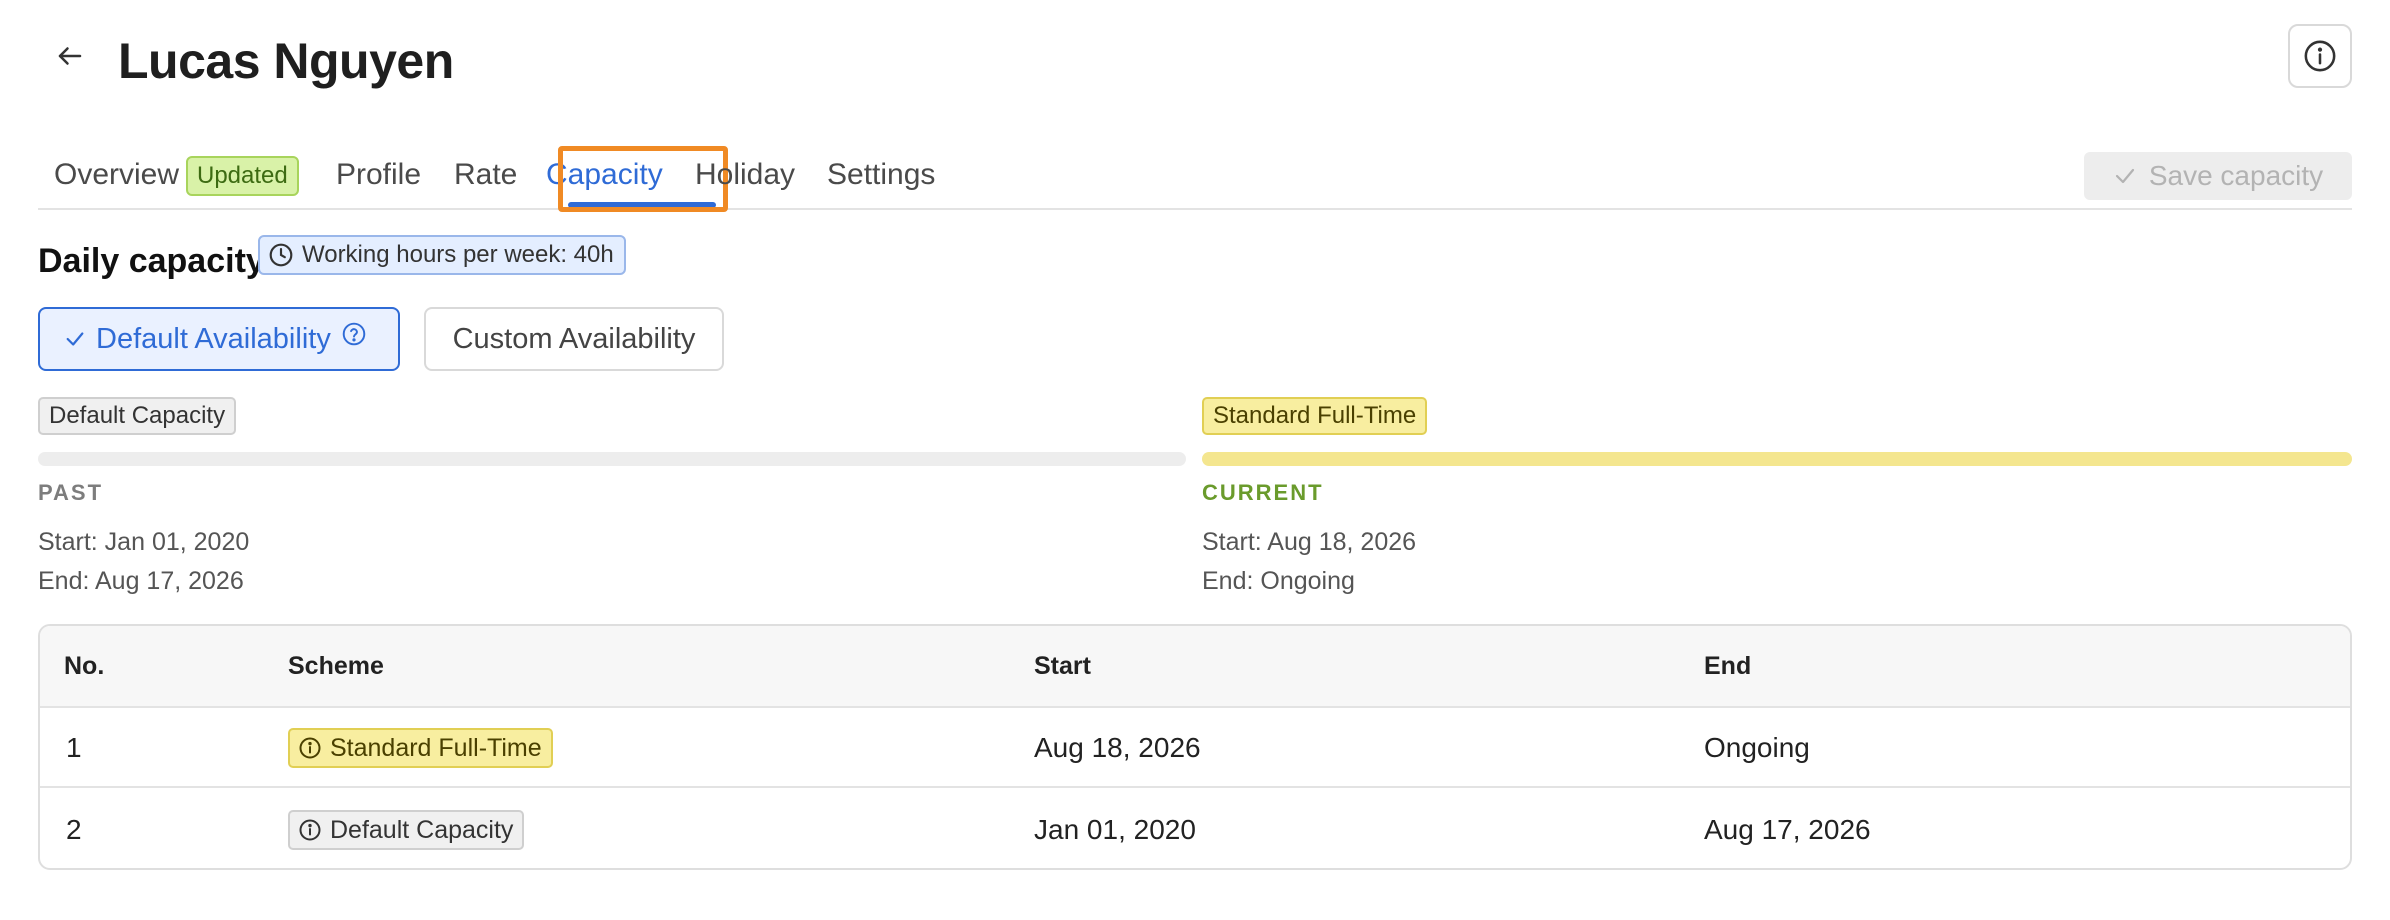  Describe the element at coordinates (1728, 666) in the screenshot. I see `column-header-end: End` at that location.